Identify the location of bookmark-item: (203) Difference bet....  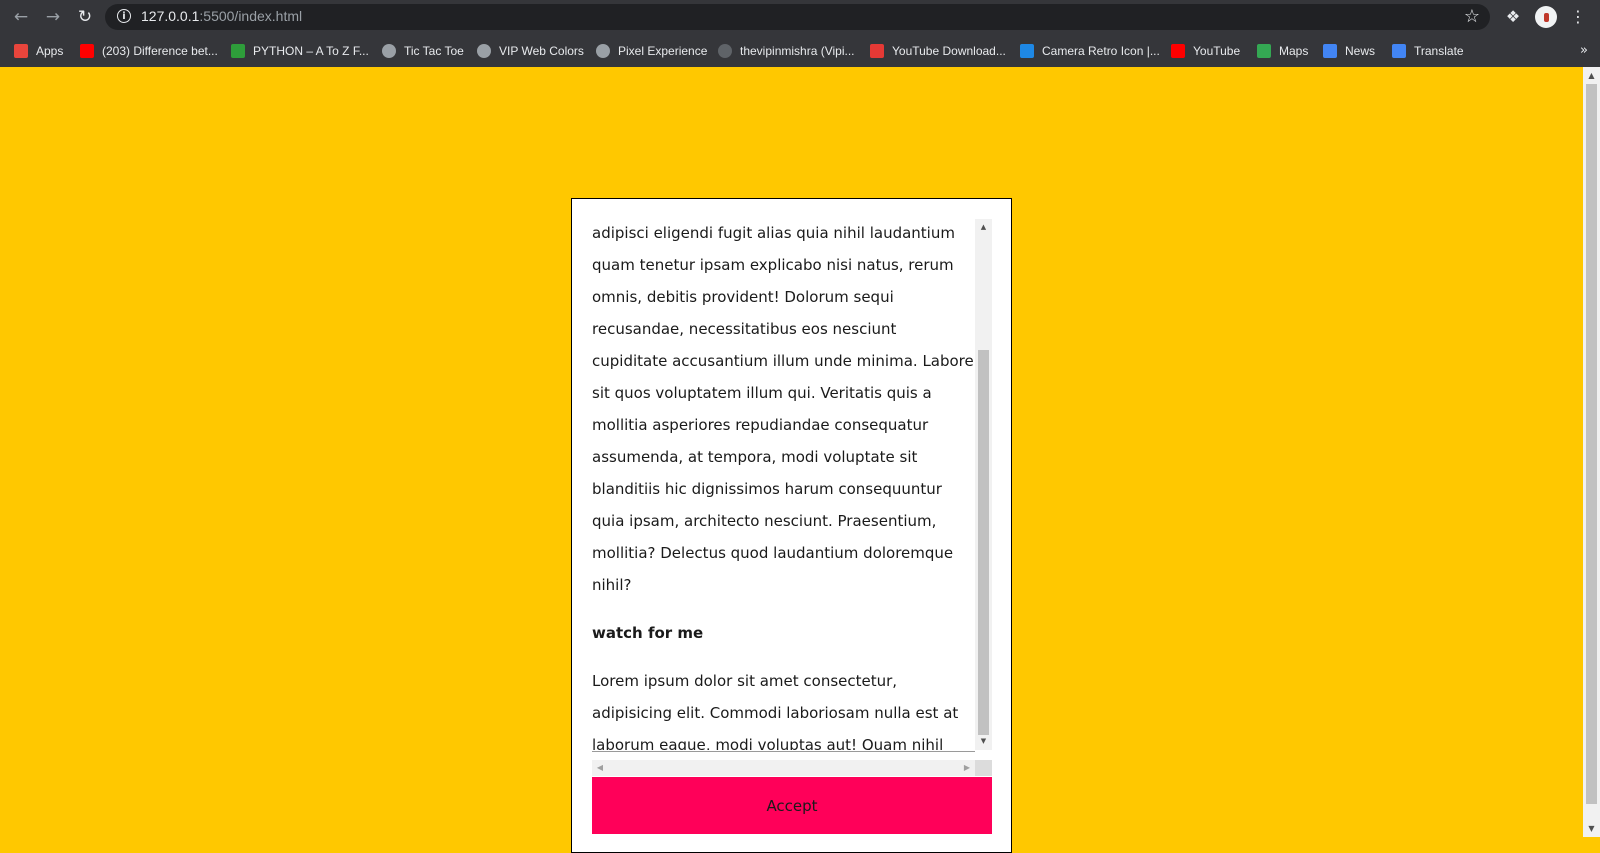
(149, 51).